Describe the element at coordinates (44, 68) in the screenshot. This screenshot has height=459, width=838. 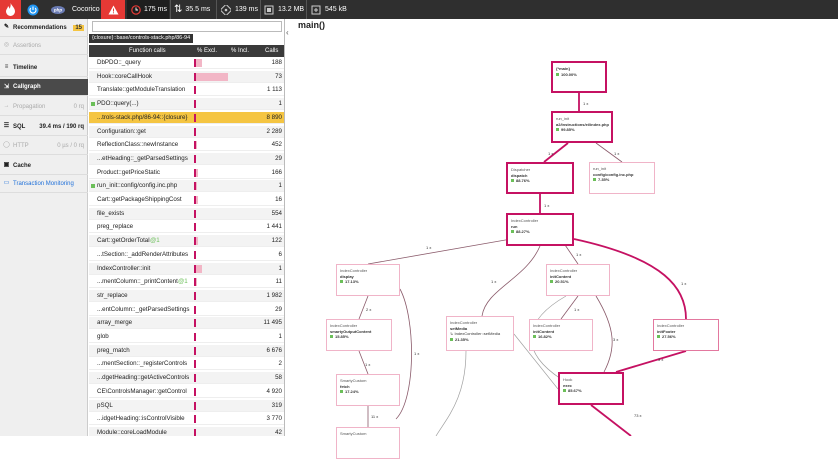
I see `sidebar-item-timeline: ≡ Timeline` at that location.